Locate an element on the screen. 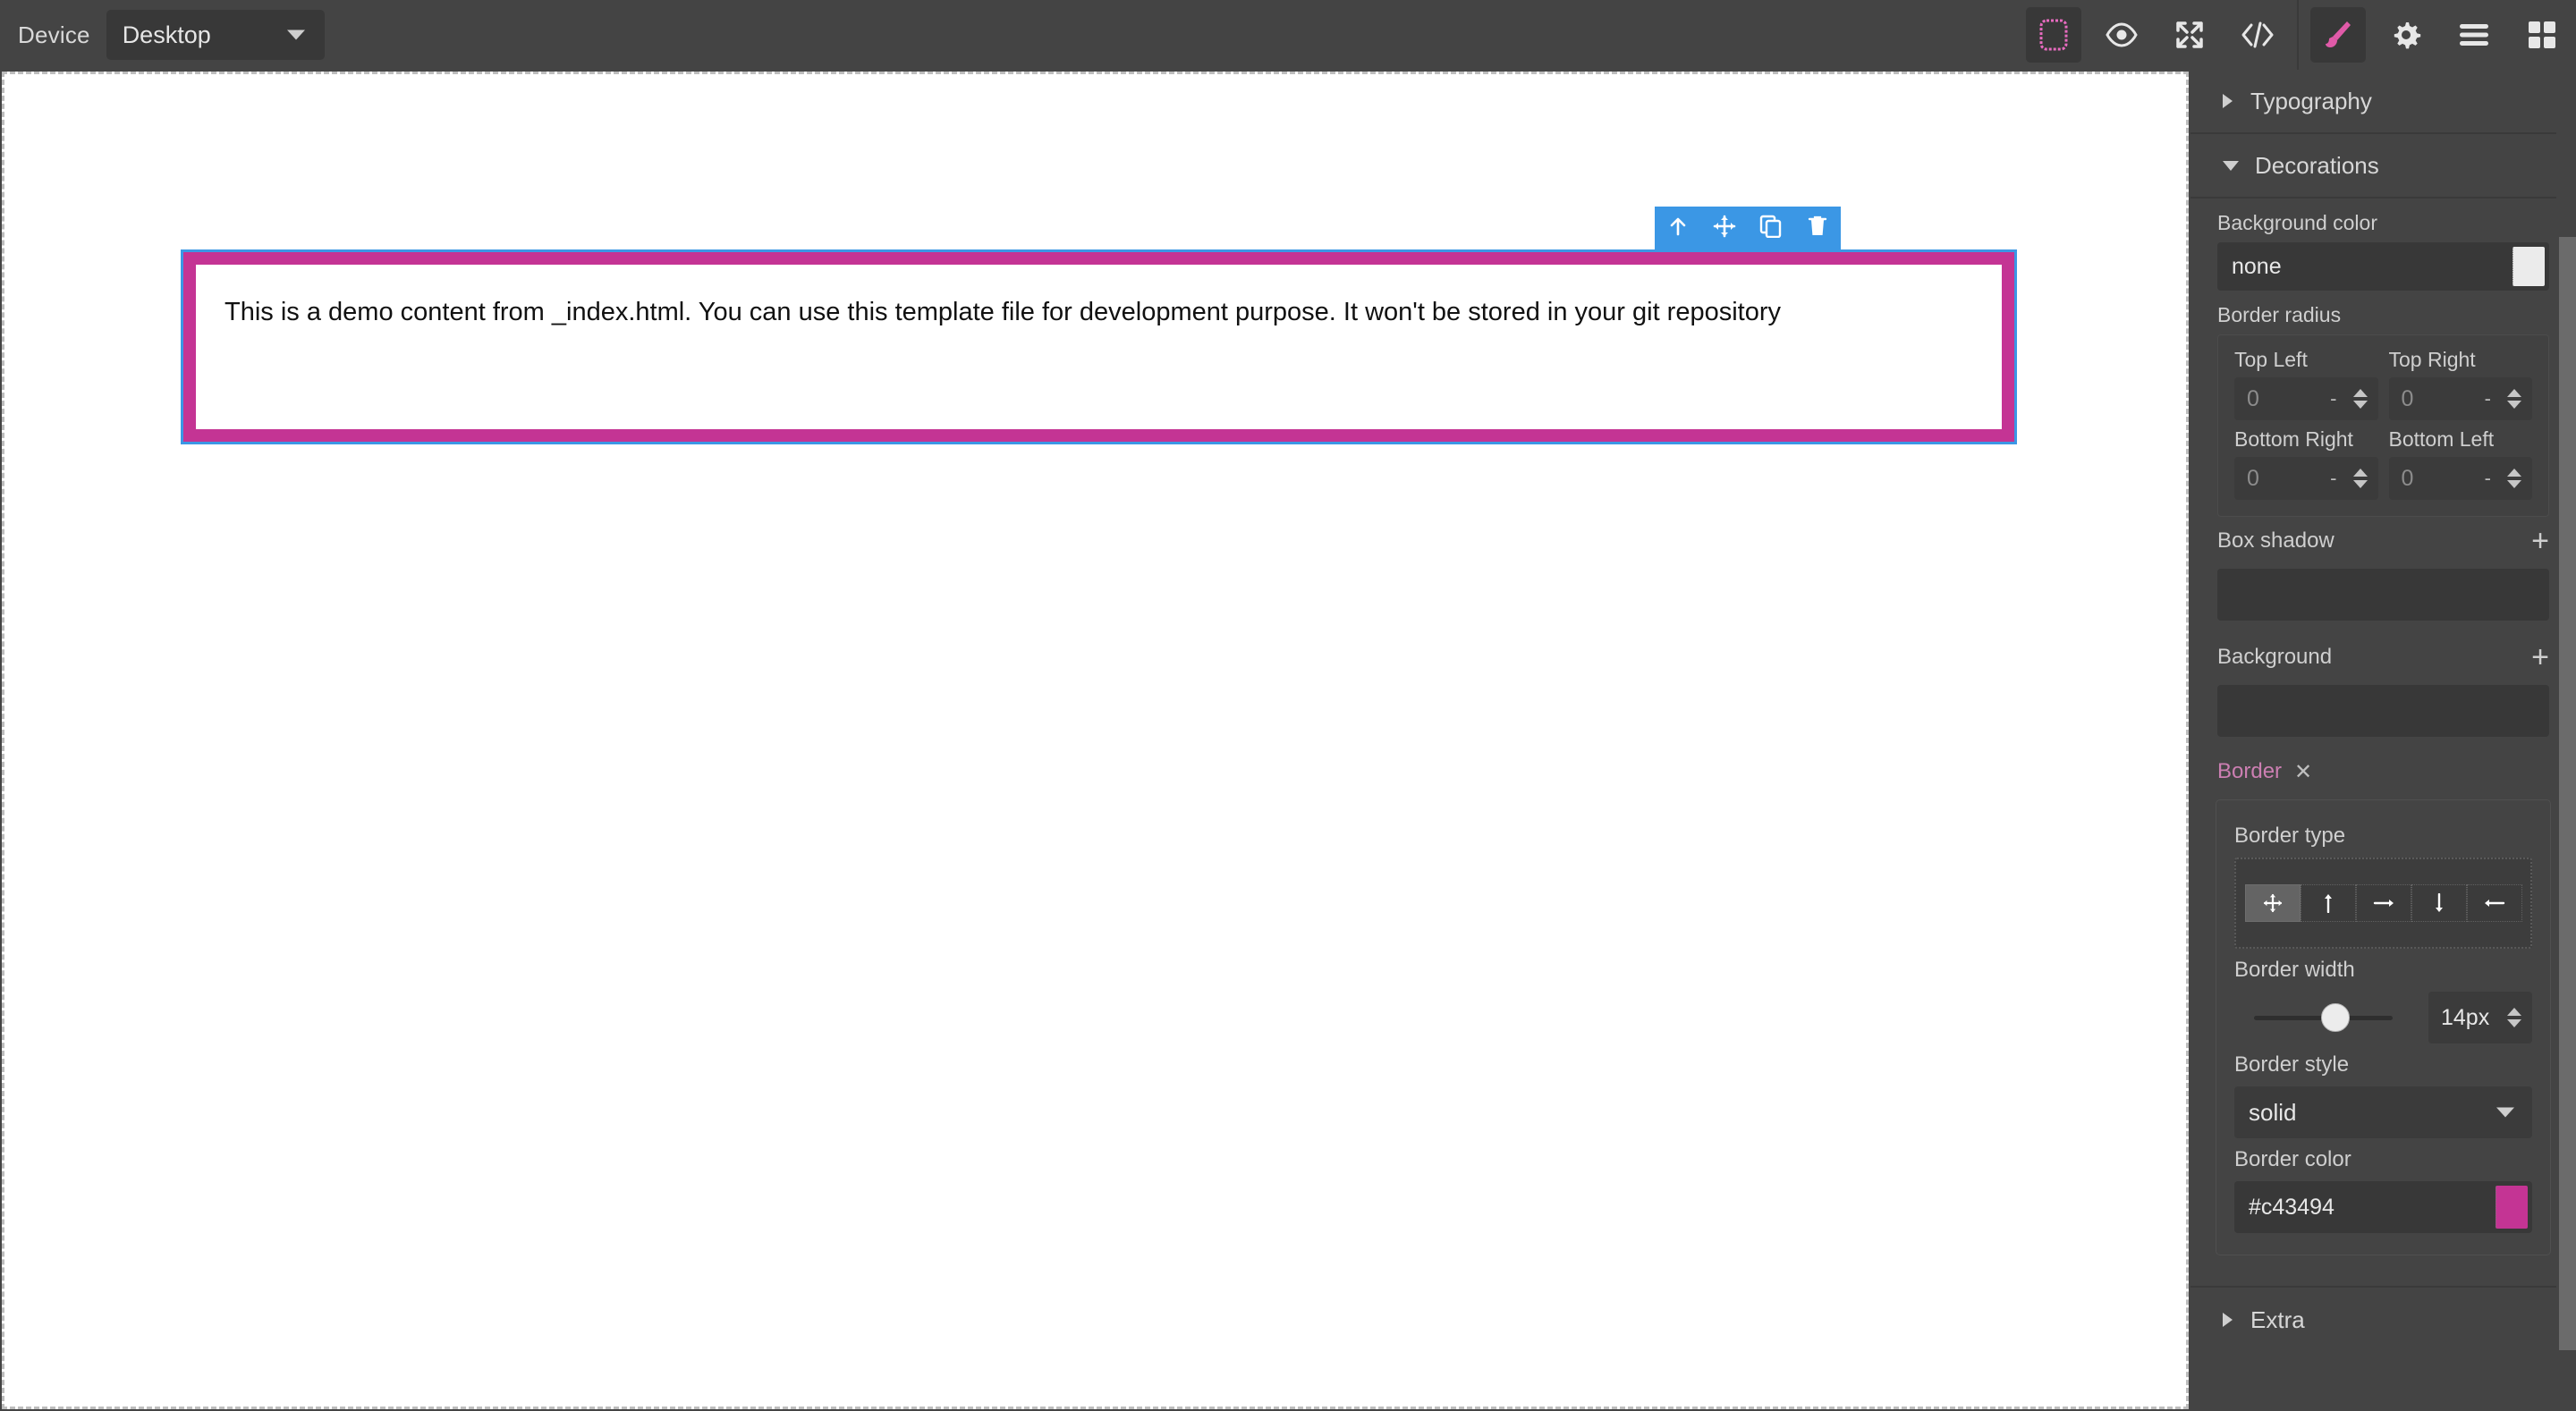 The width and height of the screenshot is (2576, 1411). background-label: Background is located at coordinates (2275, 657).